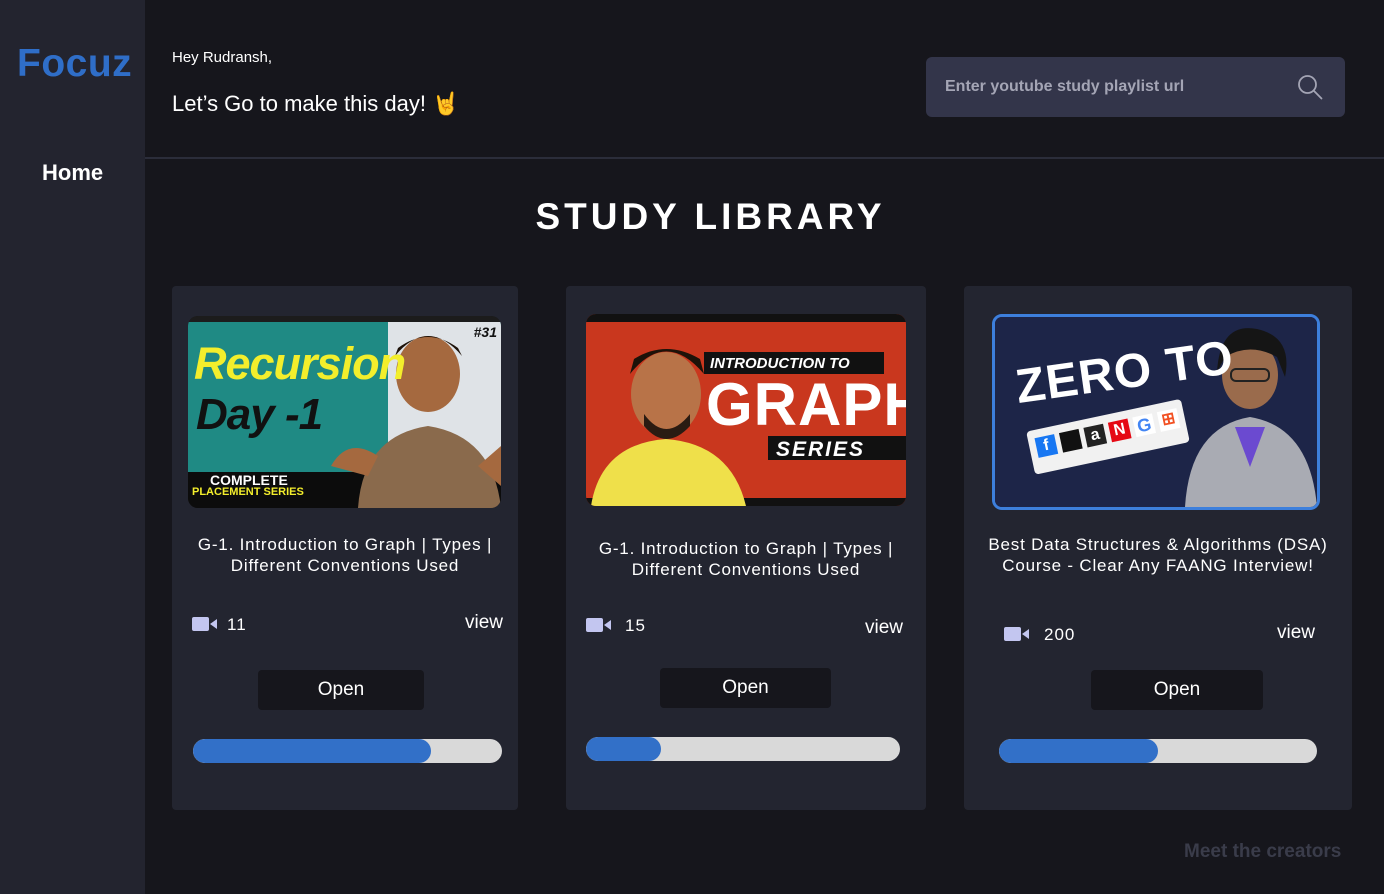  Describe the element at coordinates (222, 57) in the screenshot. I see `greeting-text: Hey Rudransh,` at that location.